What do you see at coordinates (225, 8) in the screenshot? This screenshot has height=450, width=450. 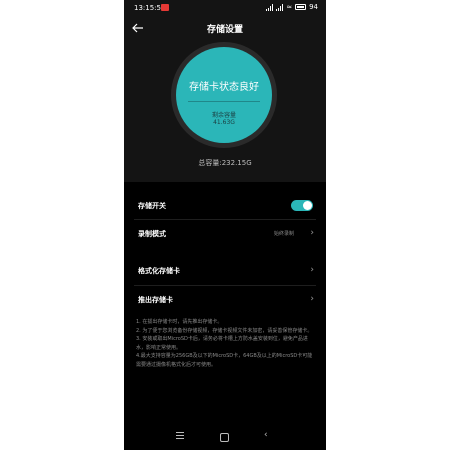 I see `status-bar: 13:15:52 ≈ 94` at bounding box center [225, 8].